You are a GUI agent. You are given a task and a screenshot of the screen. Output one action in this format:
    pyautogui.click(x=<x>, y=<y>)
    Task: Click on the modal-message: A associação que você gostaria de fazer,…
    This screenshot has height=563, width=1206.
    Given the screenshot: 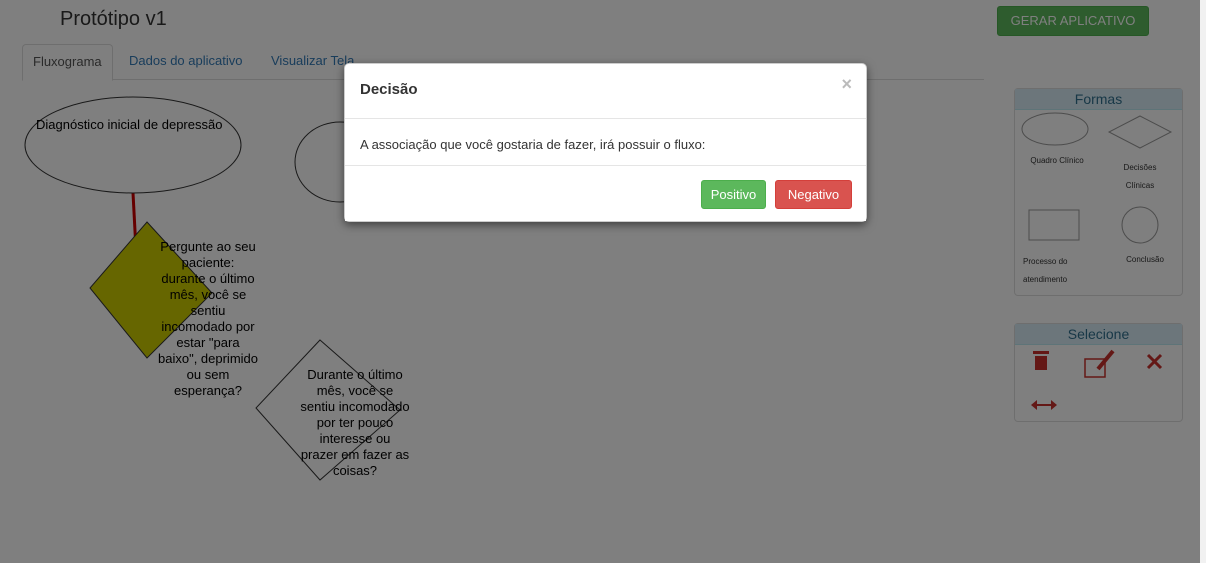 What is the action you would take?
    pyautogui.click(x=533, y=144)
    